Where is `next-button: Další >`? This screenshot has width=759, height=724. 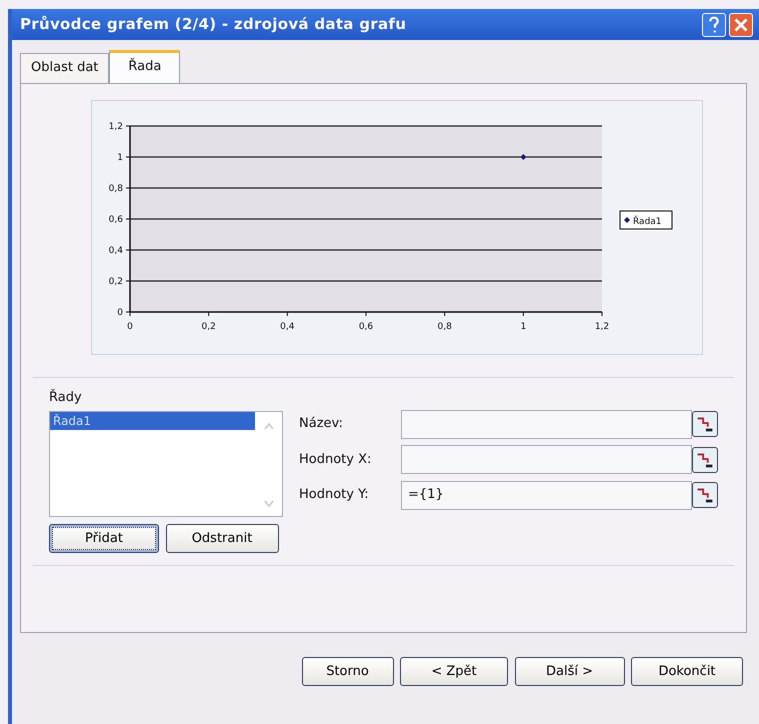
next-button: Další > is located at coordinates (569, 671).